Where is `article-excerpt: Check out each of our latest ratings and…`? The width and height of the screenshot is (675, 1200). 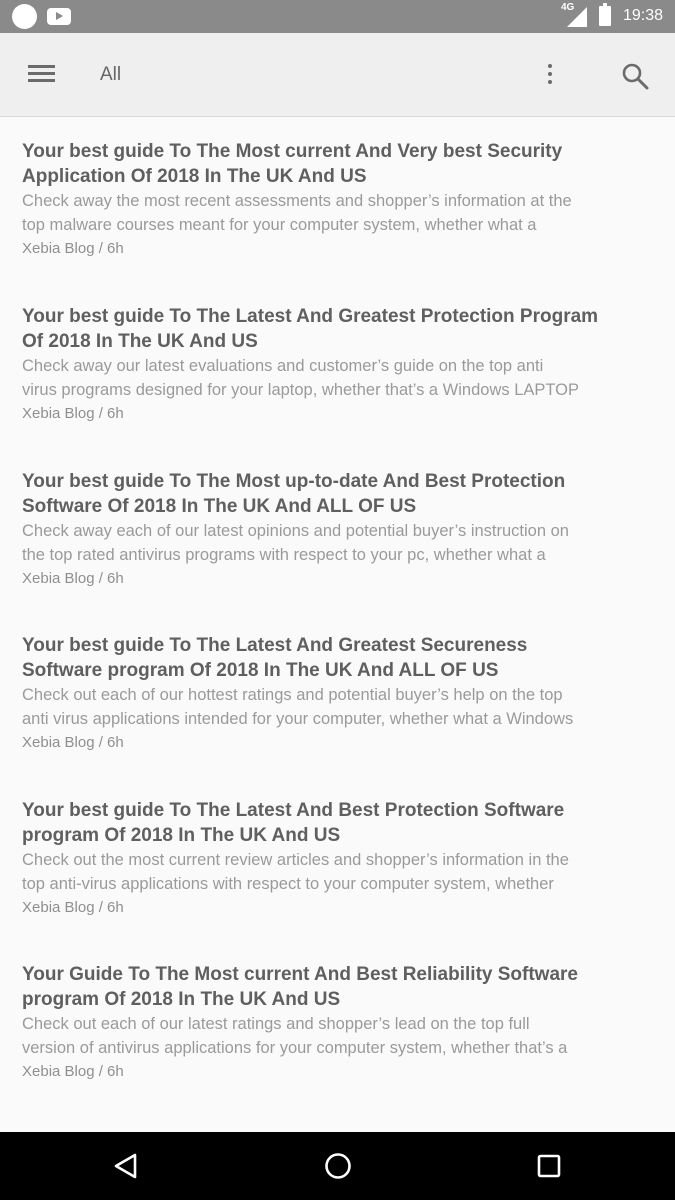
article-excerpt: Check out each of our latest ratings and… is located at coordinates (295, 1036).